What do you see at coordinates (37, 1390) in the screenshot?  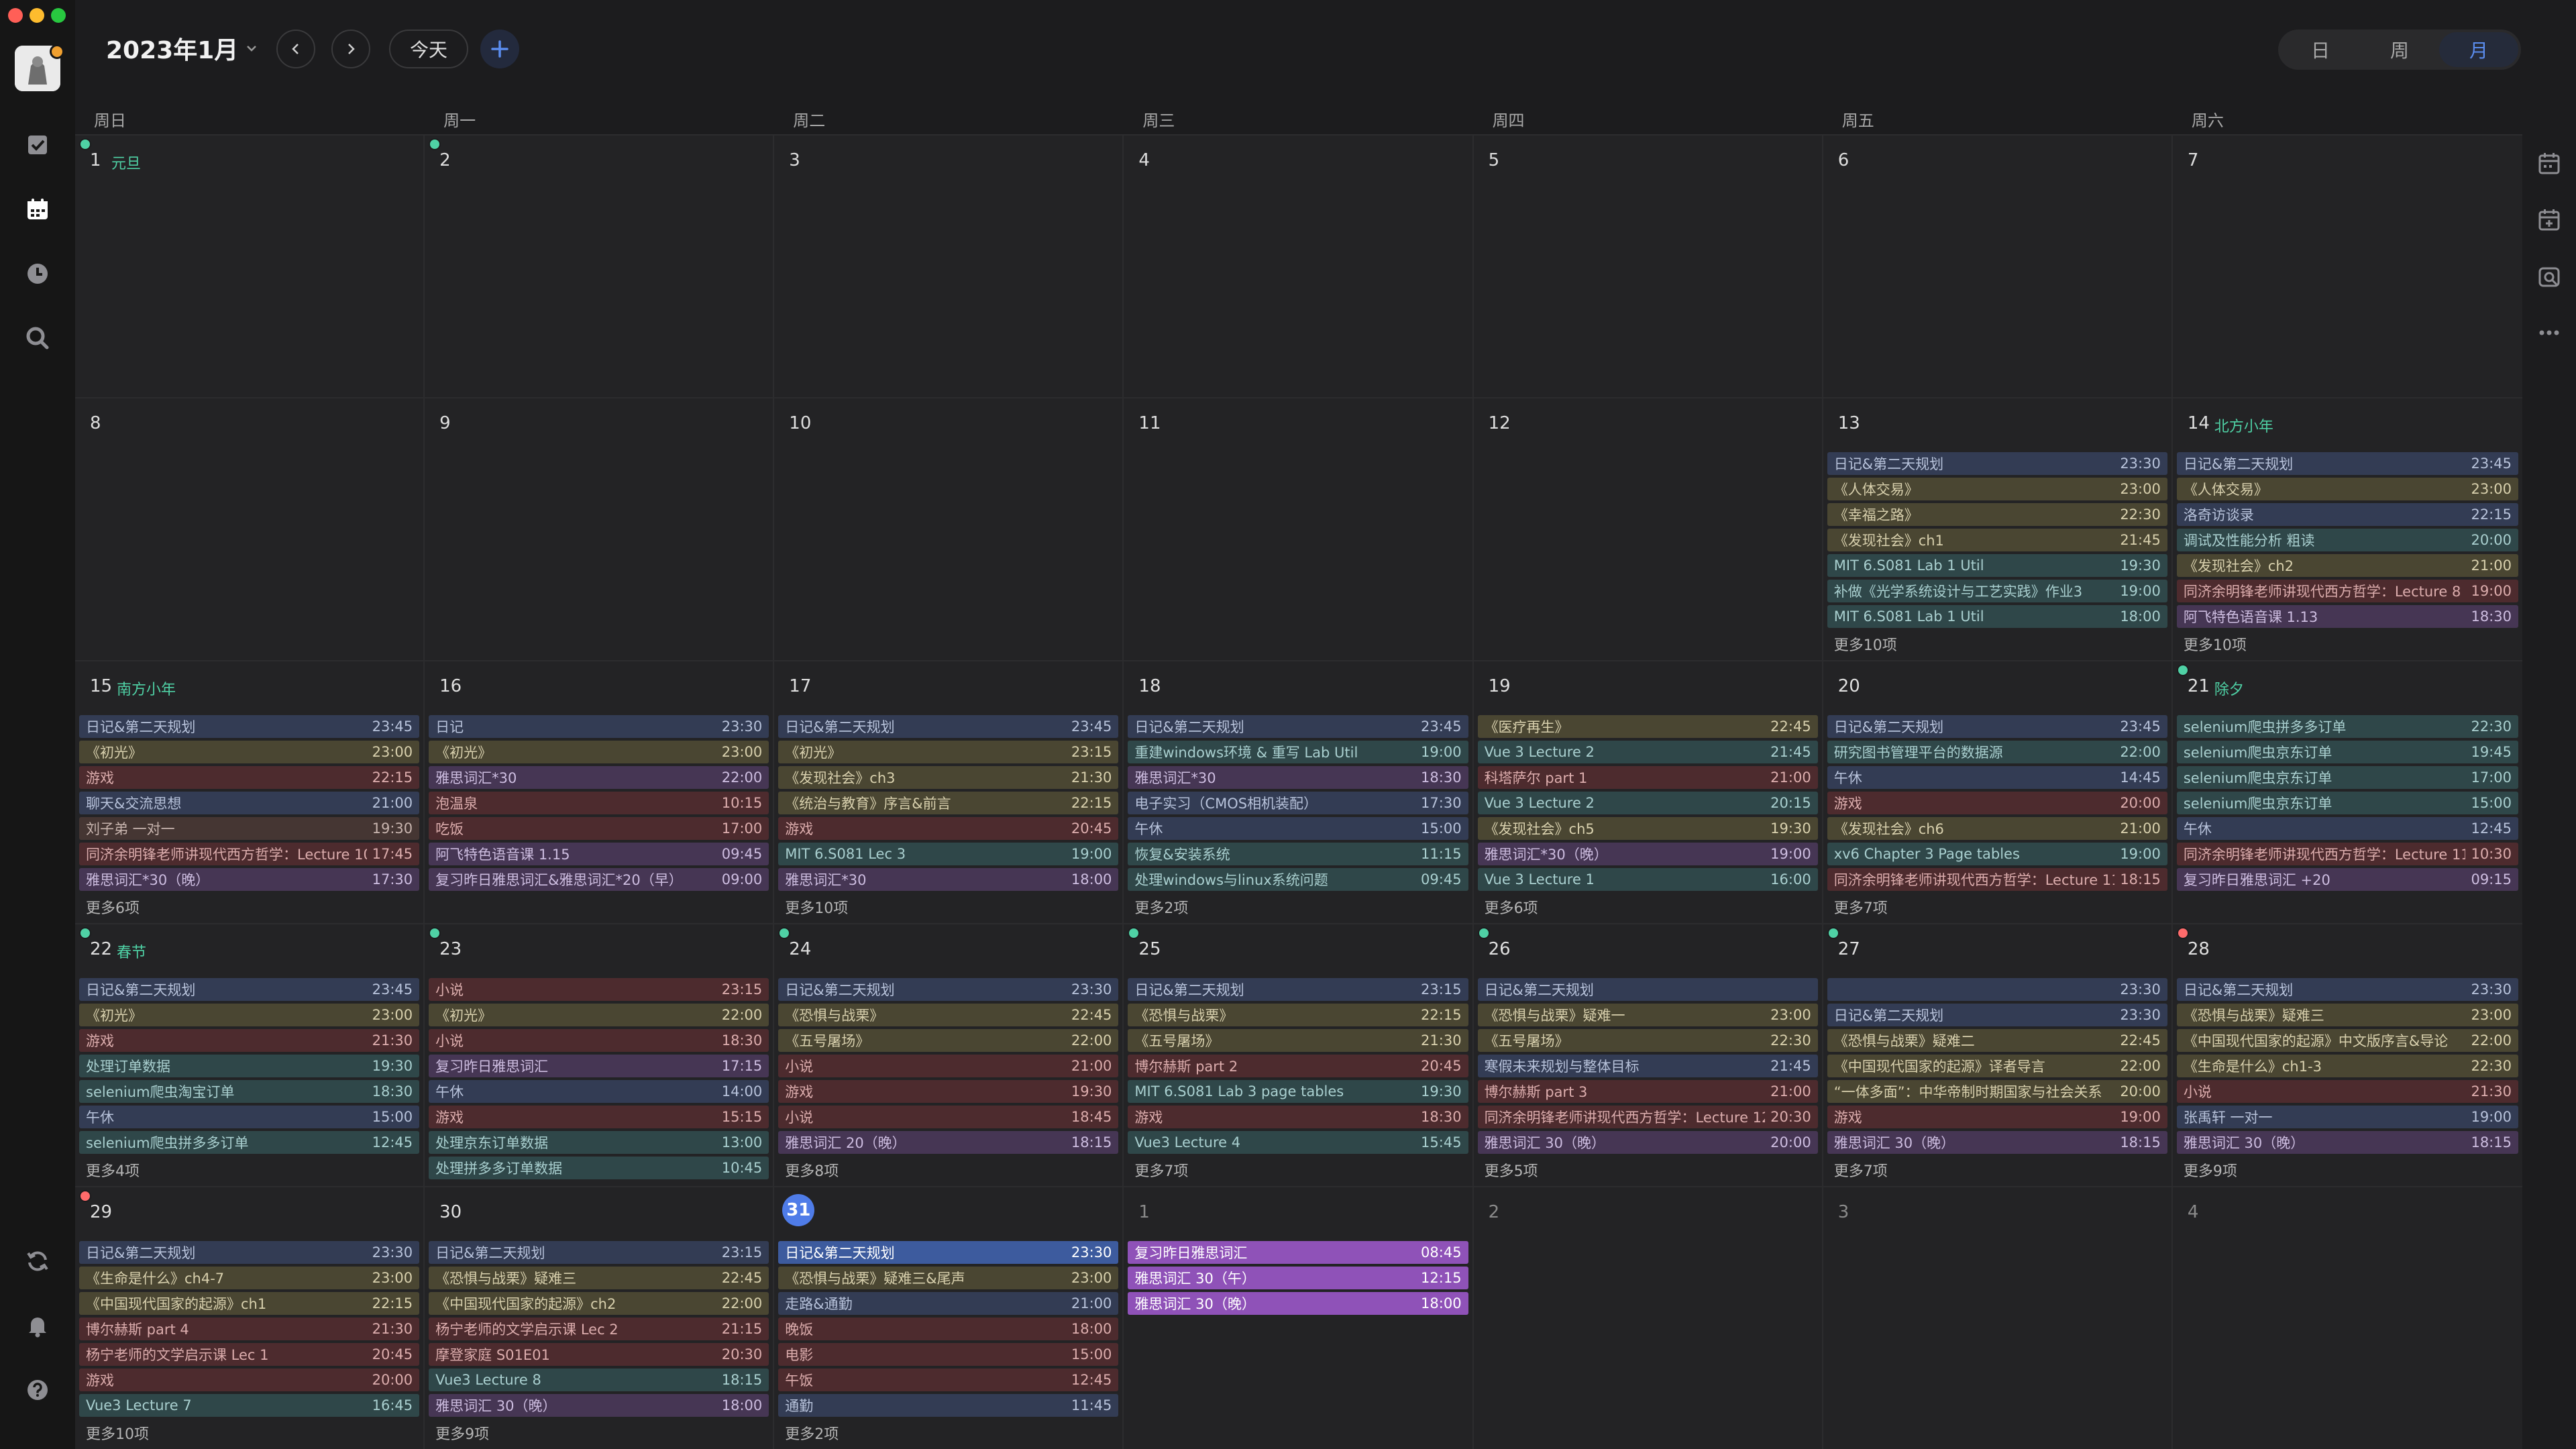 I see `sidebar-item-help` at bounding box center [37, 1390].